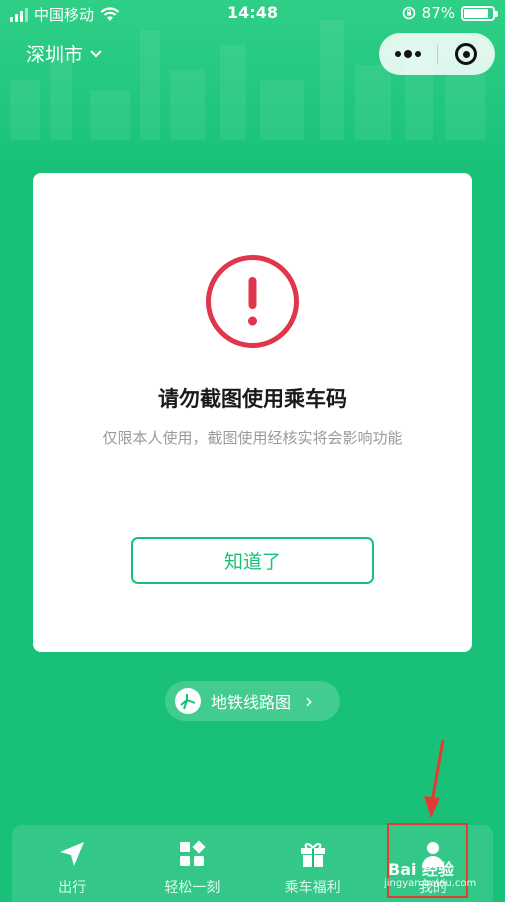 The height and width of the screenshot is (902, 505). What do you see at coordinates (252, 14) in the screenshot?
I see `status-bar: 中国移动 14:48 87%` at bounding box center [252, 14].